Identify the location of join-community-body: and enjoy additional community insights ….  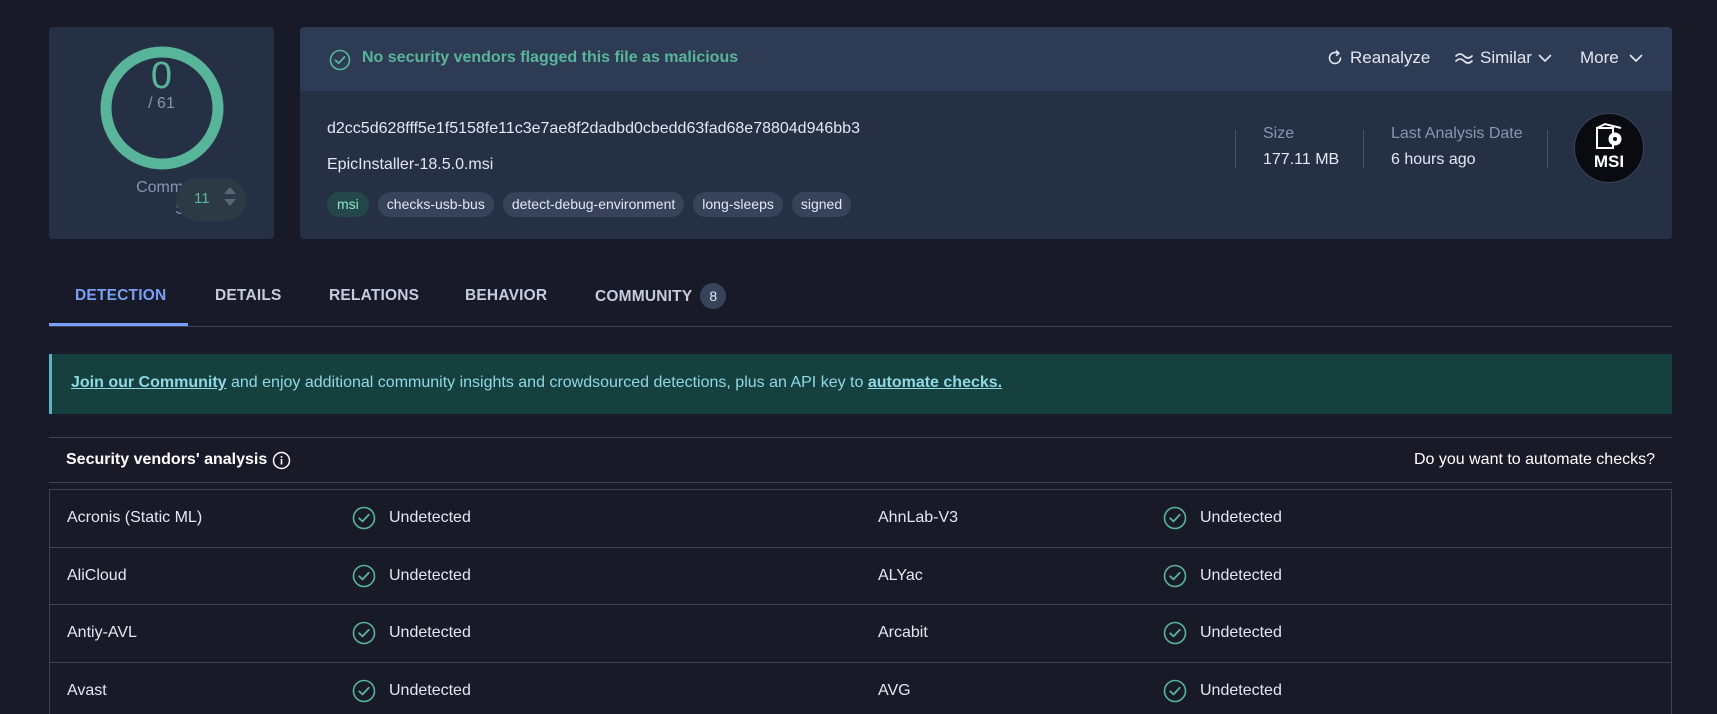
(547, 382).